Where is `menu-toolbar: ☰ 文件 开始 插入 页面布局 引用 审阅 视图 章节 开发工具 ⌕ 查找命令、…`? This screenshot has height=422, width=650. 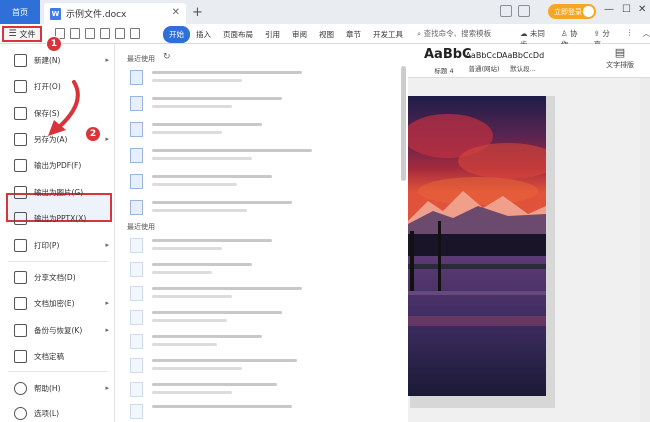 menu-toolbar: ☰ 文件 开始 插入 页面布局 引用 审阅 视图 章节 开发工具 ⌕ 查找命令、… is located at coordinates (325, 36).